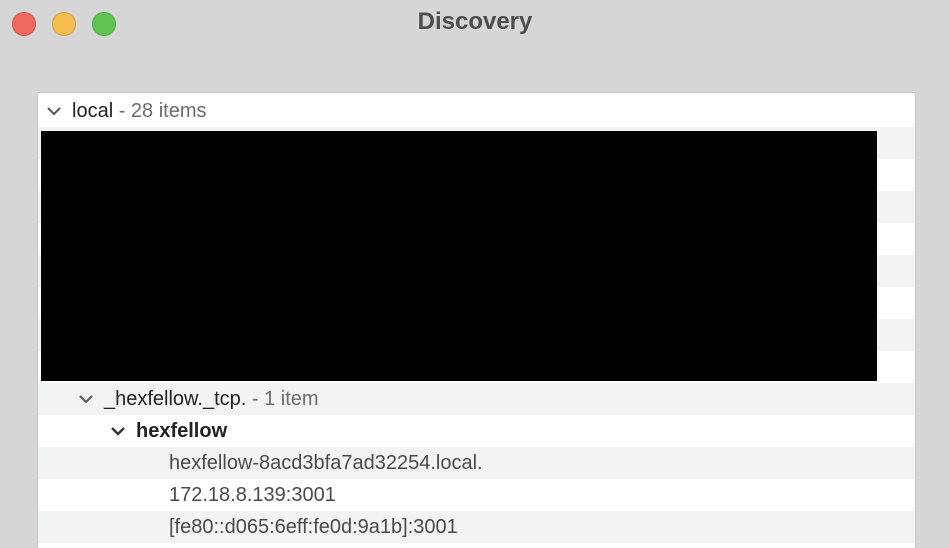  Describe the element at coordinates (476, 495) in the screenshot. I see `host-detail-row: 172.18.8.139:3001` at that location.